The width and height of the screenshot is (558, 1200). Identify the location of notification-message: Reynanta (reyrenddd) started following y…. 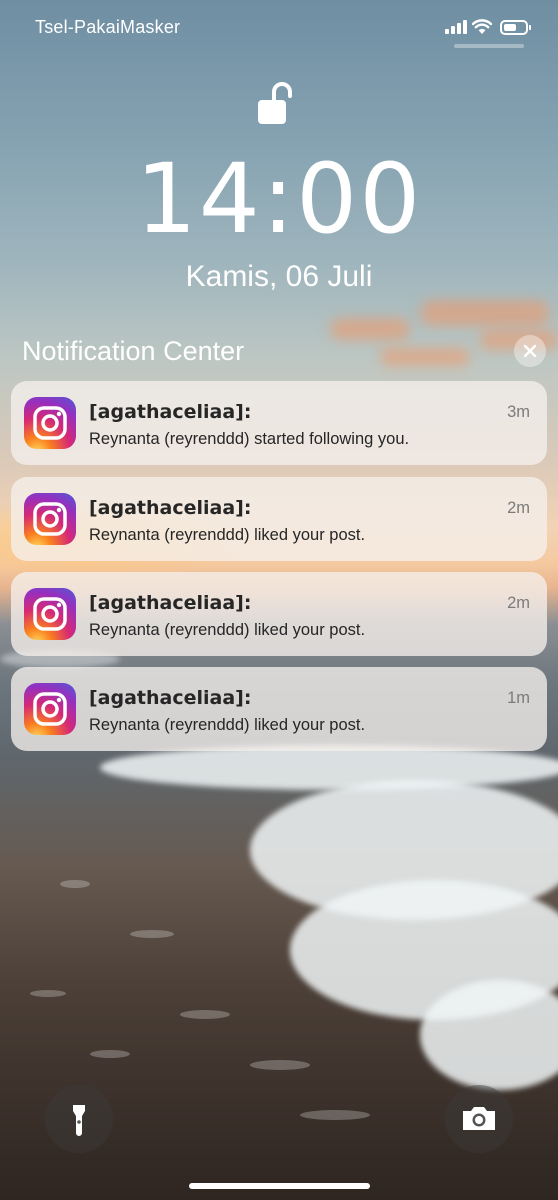
(249, 439).